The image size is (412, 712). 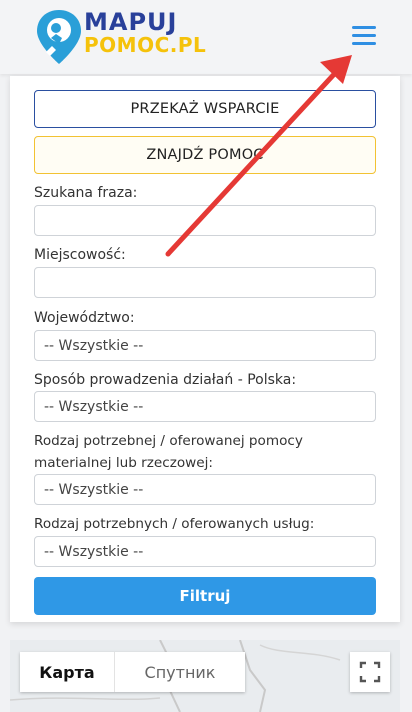 What do you see at coordinates (205, 345) in the screenshot?
I see `voivodeship-select: -- Wszystkie --` at bounding box center [205, 345].